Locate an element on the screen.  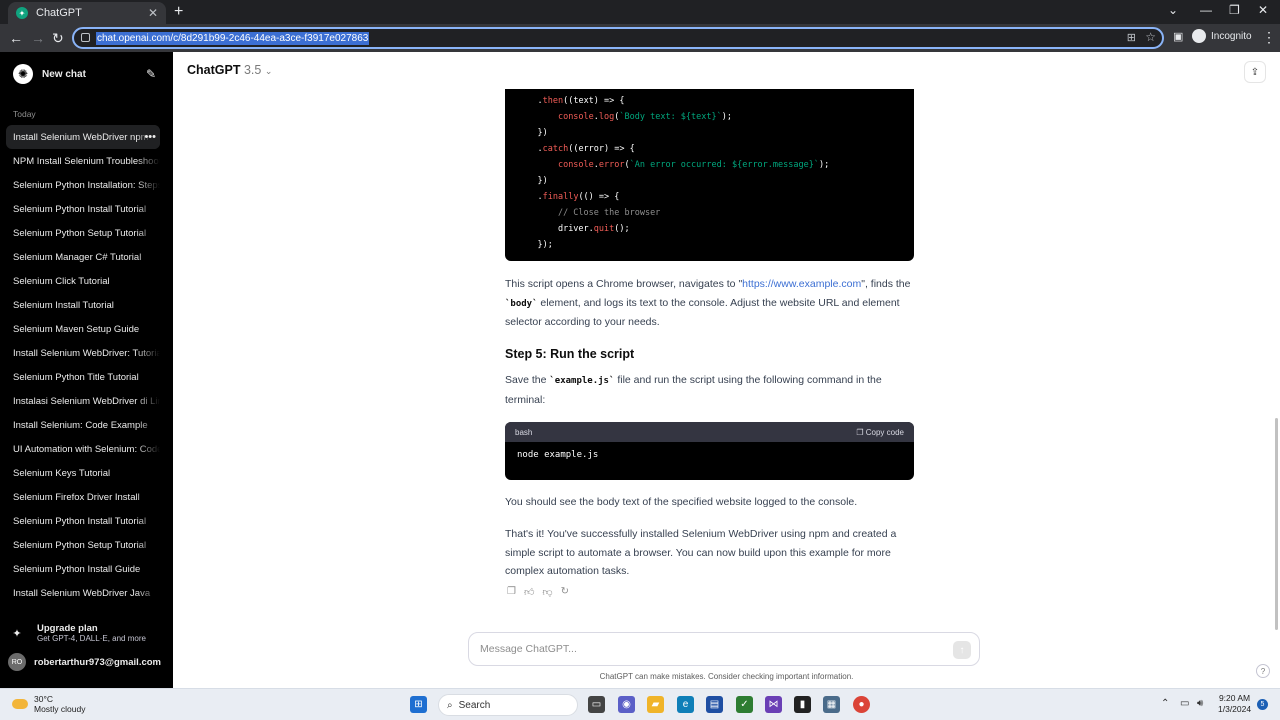
new-chat-label: New chat is located at coordinates (64, 74).